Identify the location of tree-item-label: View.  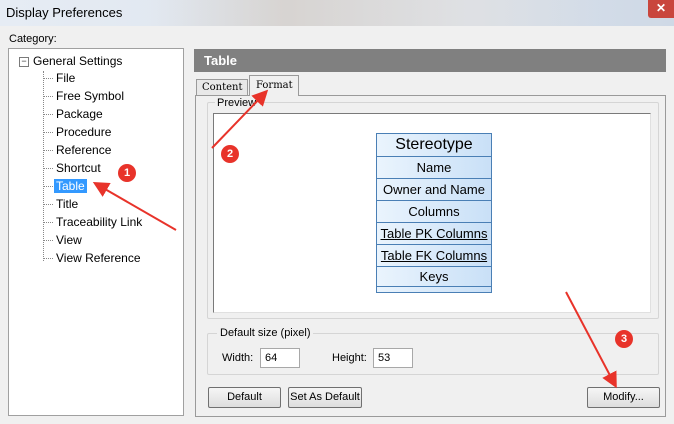
(69, 240).